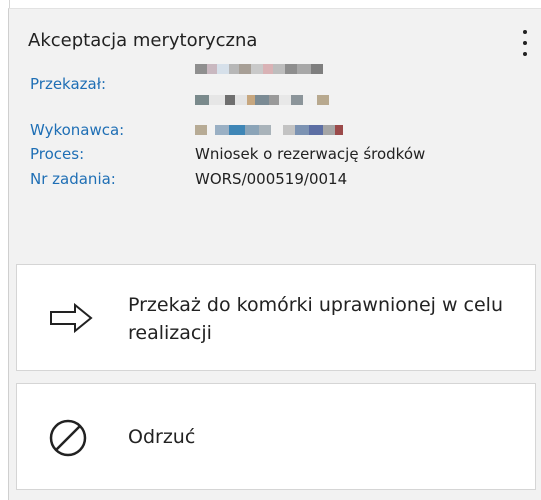 The height and width of the screenshot is (500, 541). Describe the element at coordinates (68, 438) in the screenshot. I see `reject-circle-icon` at that location.